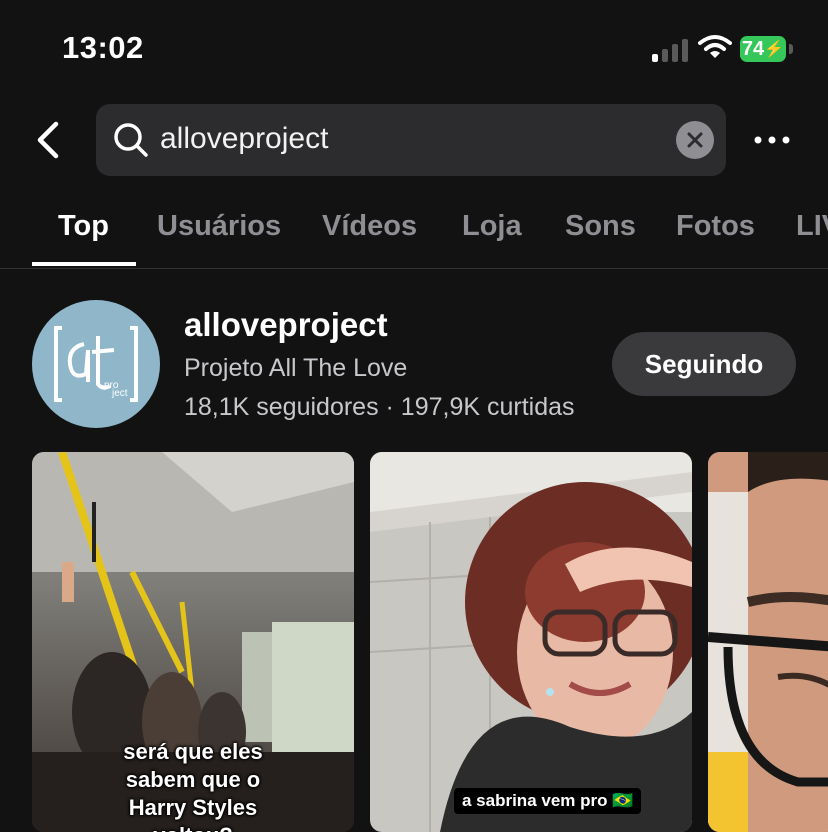 This screenshot has height=832, width=828. I want to click on more-options-icon, so click(772, 140).